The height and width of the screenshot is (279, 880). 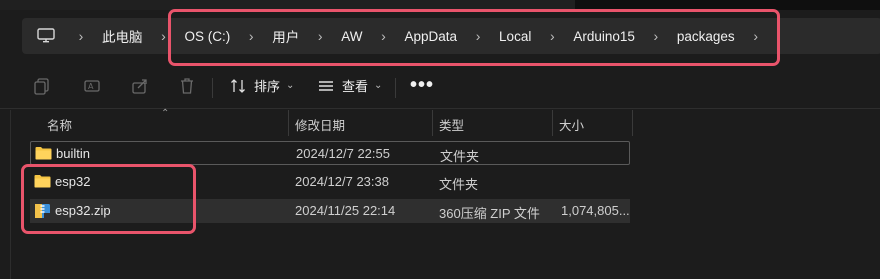 I want to click on more-options-icon: •••, so click(x=422, y=85).